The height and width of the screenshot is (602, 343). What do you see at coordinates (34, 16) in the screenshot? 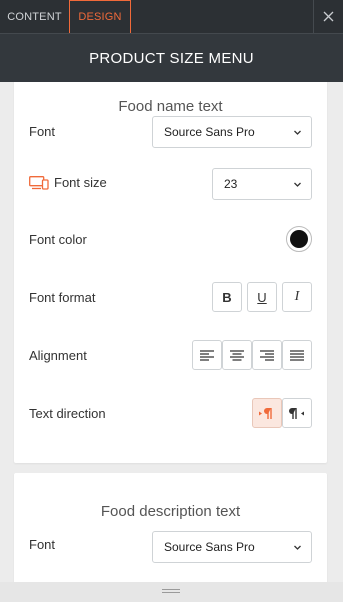
I see `tab-content: CONTENT` at bounding box center [34, 16].